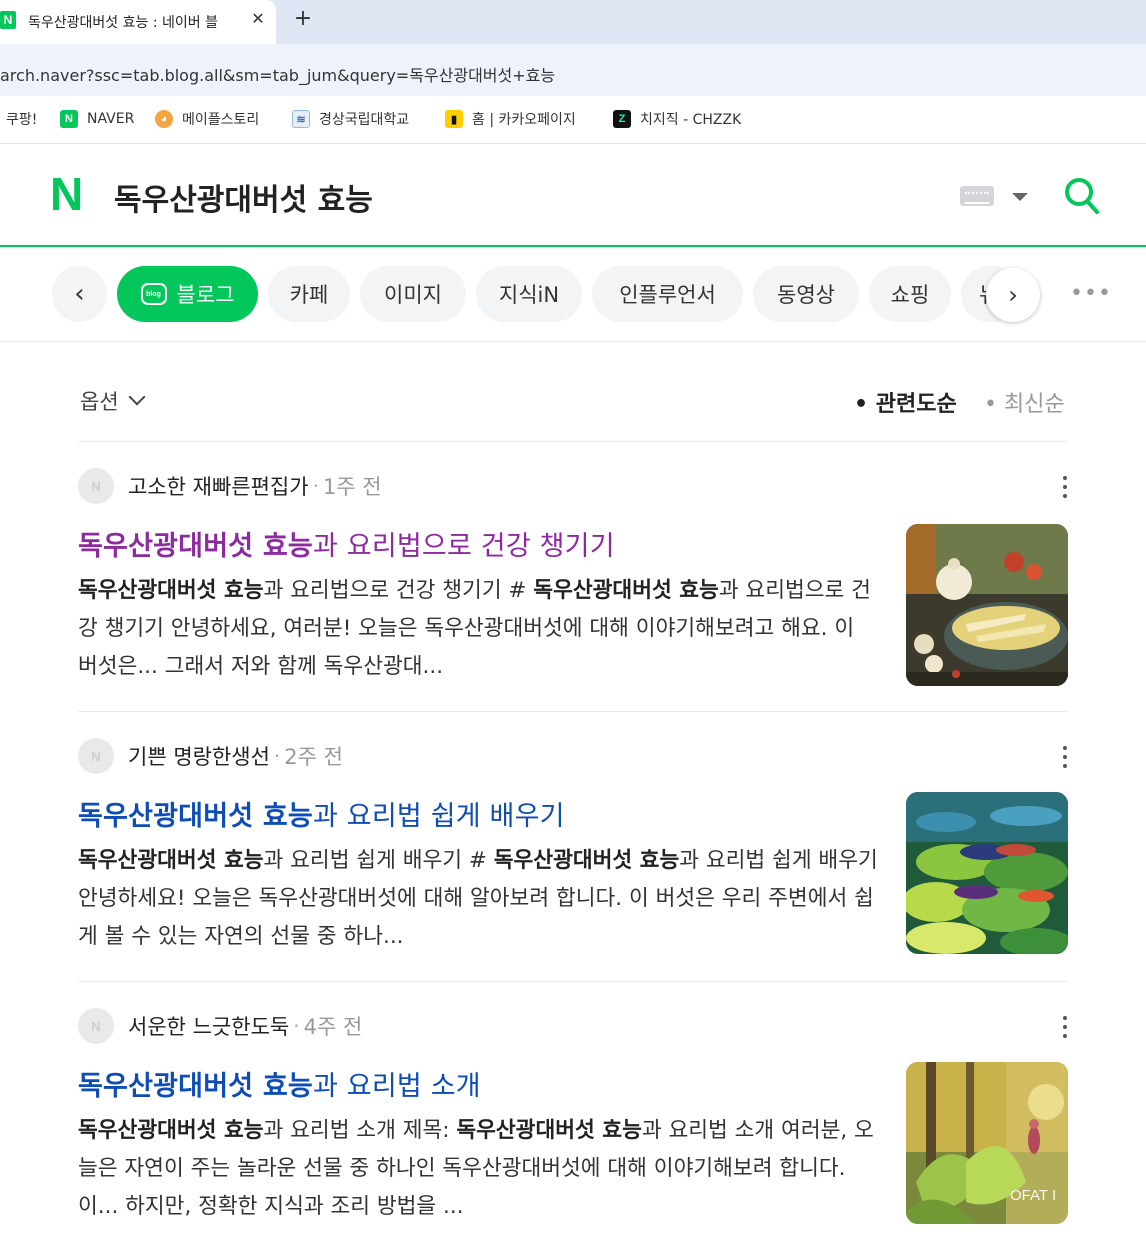 The image size is (1146, 1236). I want to click on bookmark-university: ≋ 경상국립대학교, so click(350, 119).